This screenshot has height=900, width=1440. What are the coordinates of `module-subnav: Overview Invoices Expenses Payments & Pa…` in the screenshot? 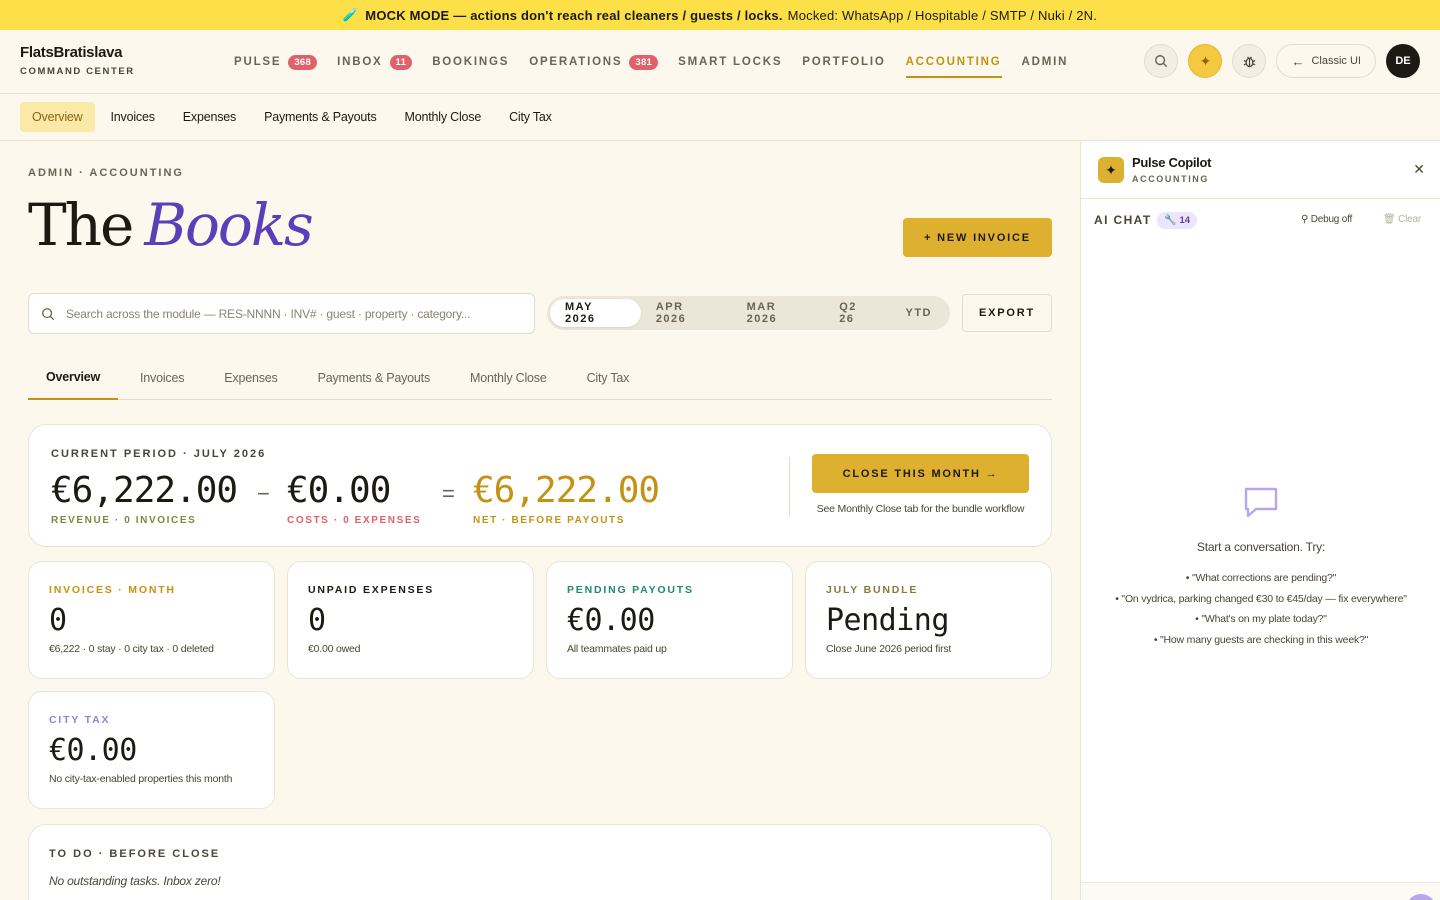 It's located at (720, 117).